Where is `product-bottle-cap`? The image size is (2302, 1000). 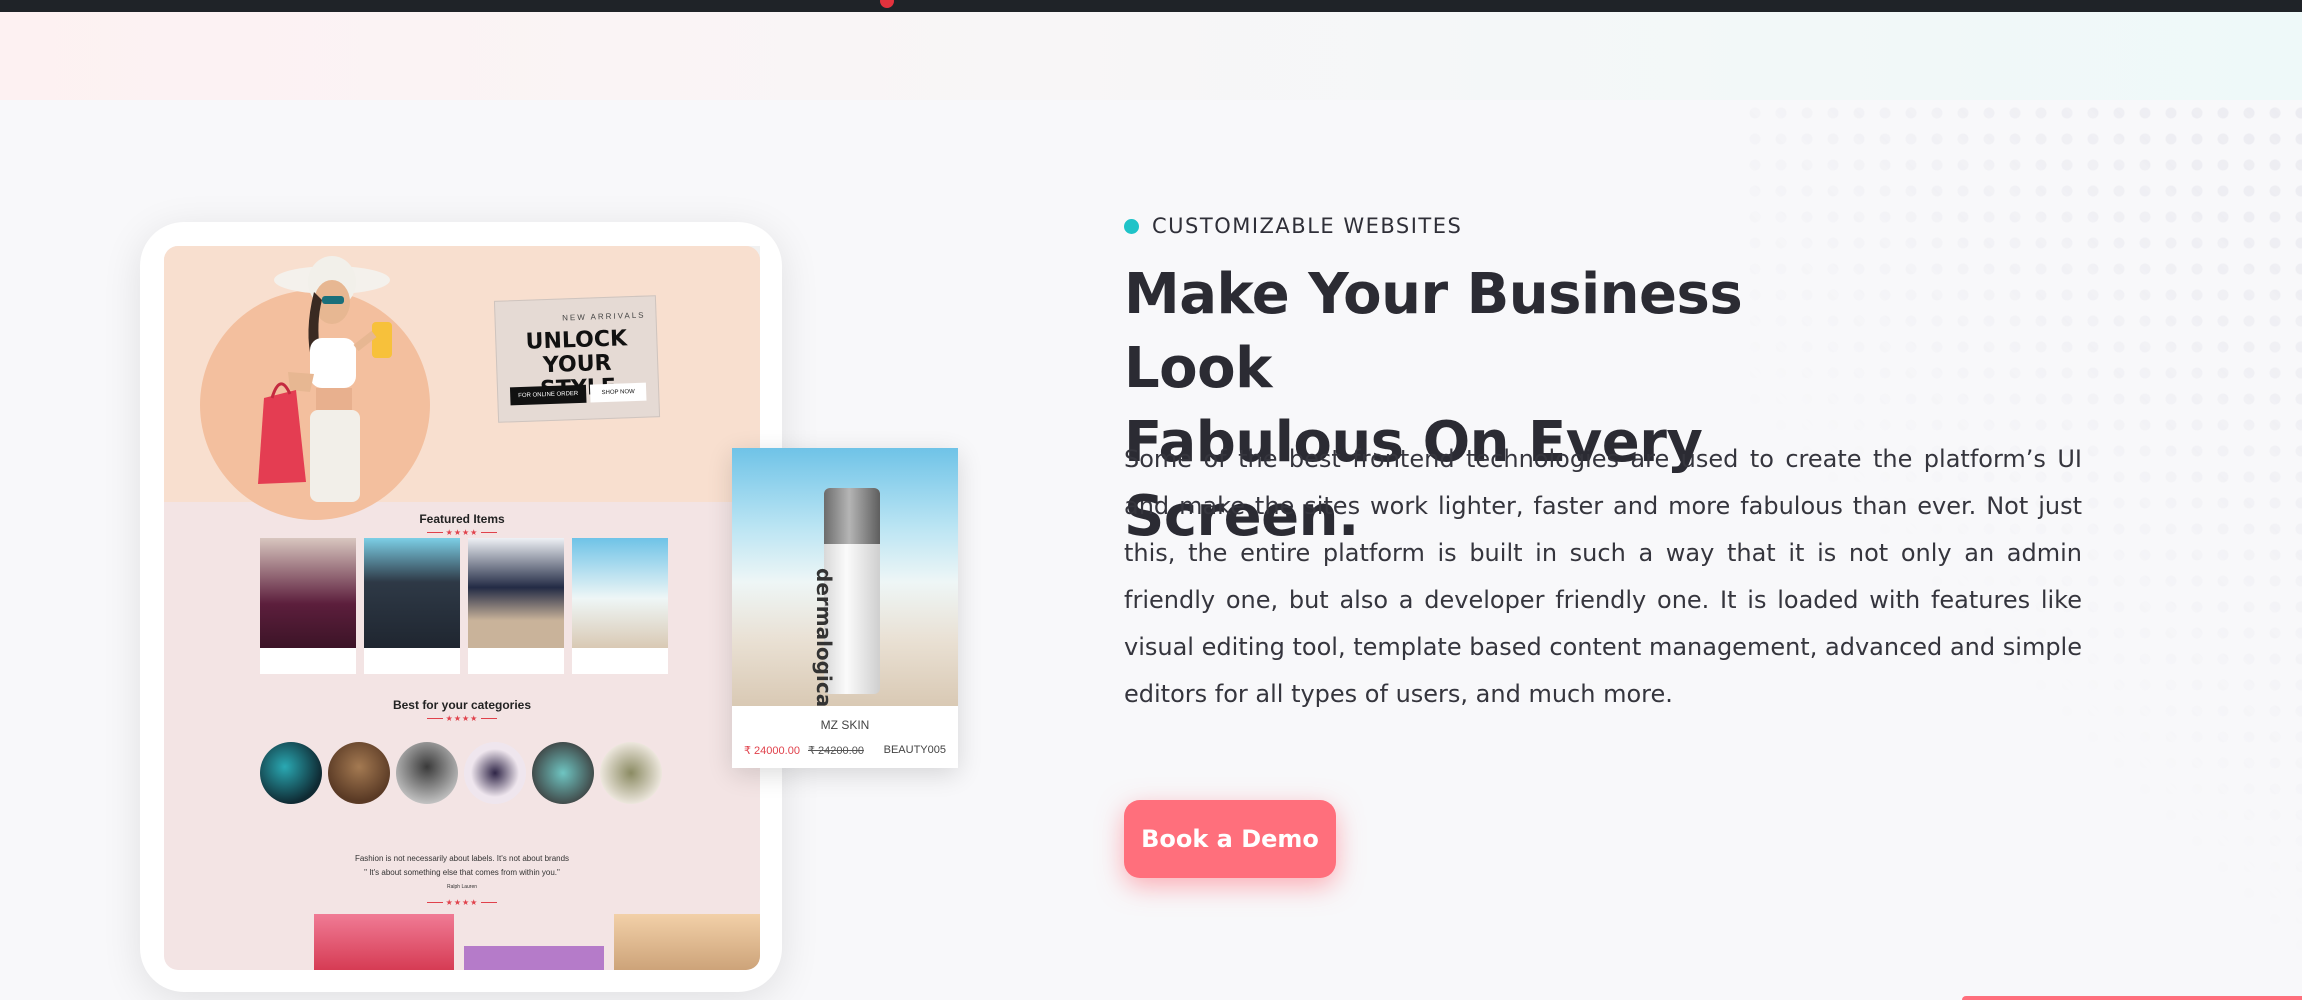 product-bottle-cap is located at coordinates (852, 516).